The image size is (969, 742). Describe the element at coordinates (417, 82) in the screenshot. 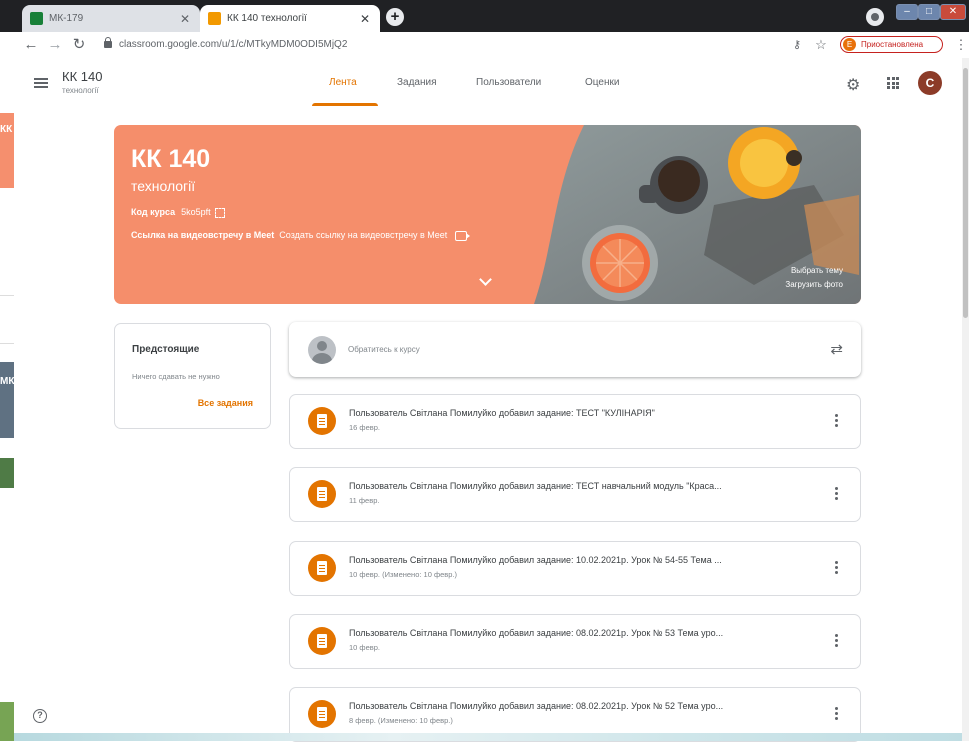

I see `tab-classwork: Задания` at that location.